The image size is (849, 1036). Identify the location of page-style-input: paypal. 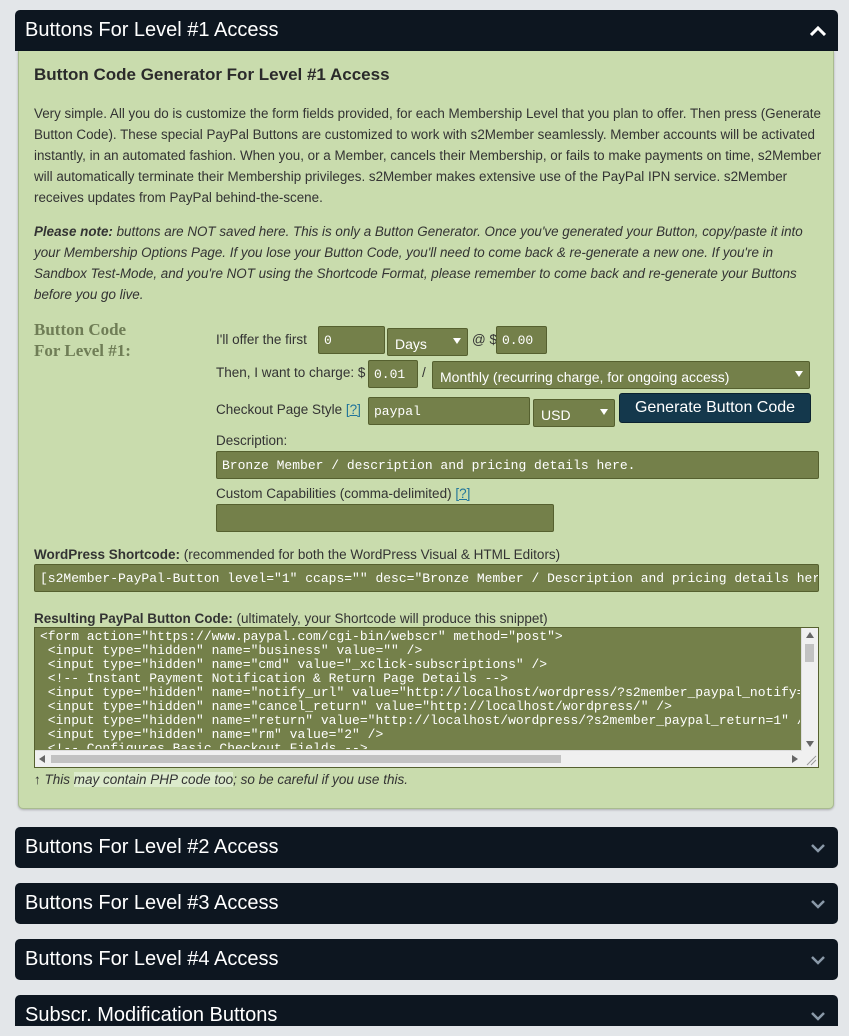
(449, 411).